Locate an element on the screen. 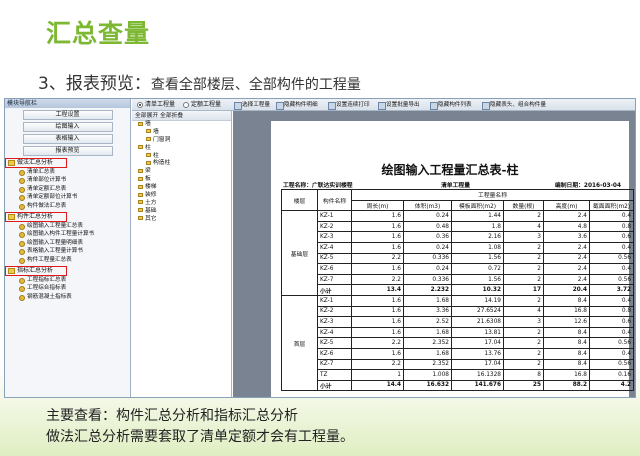 The height and width of the screenshot is (456, 640). report-toolbar: 选择工程量 隐藏构件明细 设置连续打印 设置批量导出 隐藏构件列表 隐藏表头、组合构件量 is located at coordinates (433, 105).